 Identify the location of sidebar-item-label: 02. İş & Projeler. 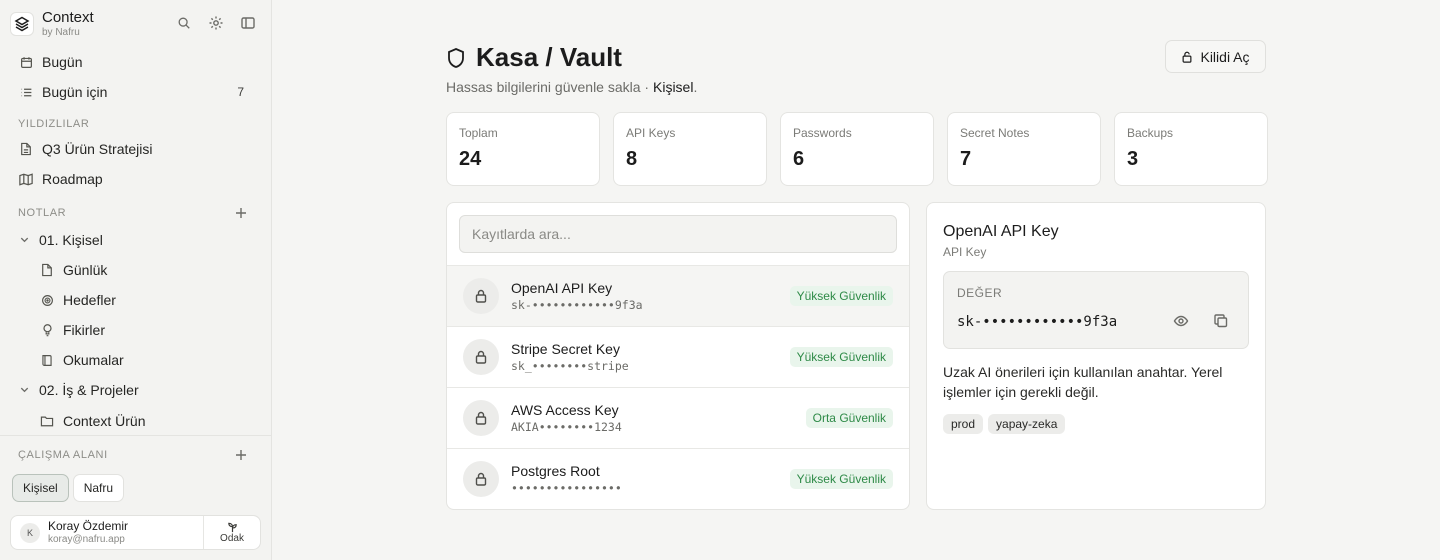
(89, 390).